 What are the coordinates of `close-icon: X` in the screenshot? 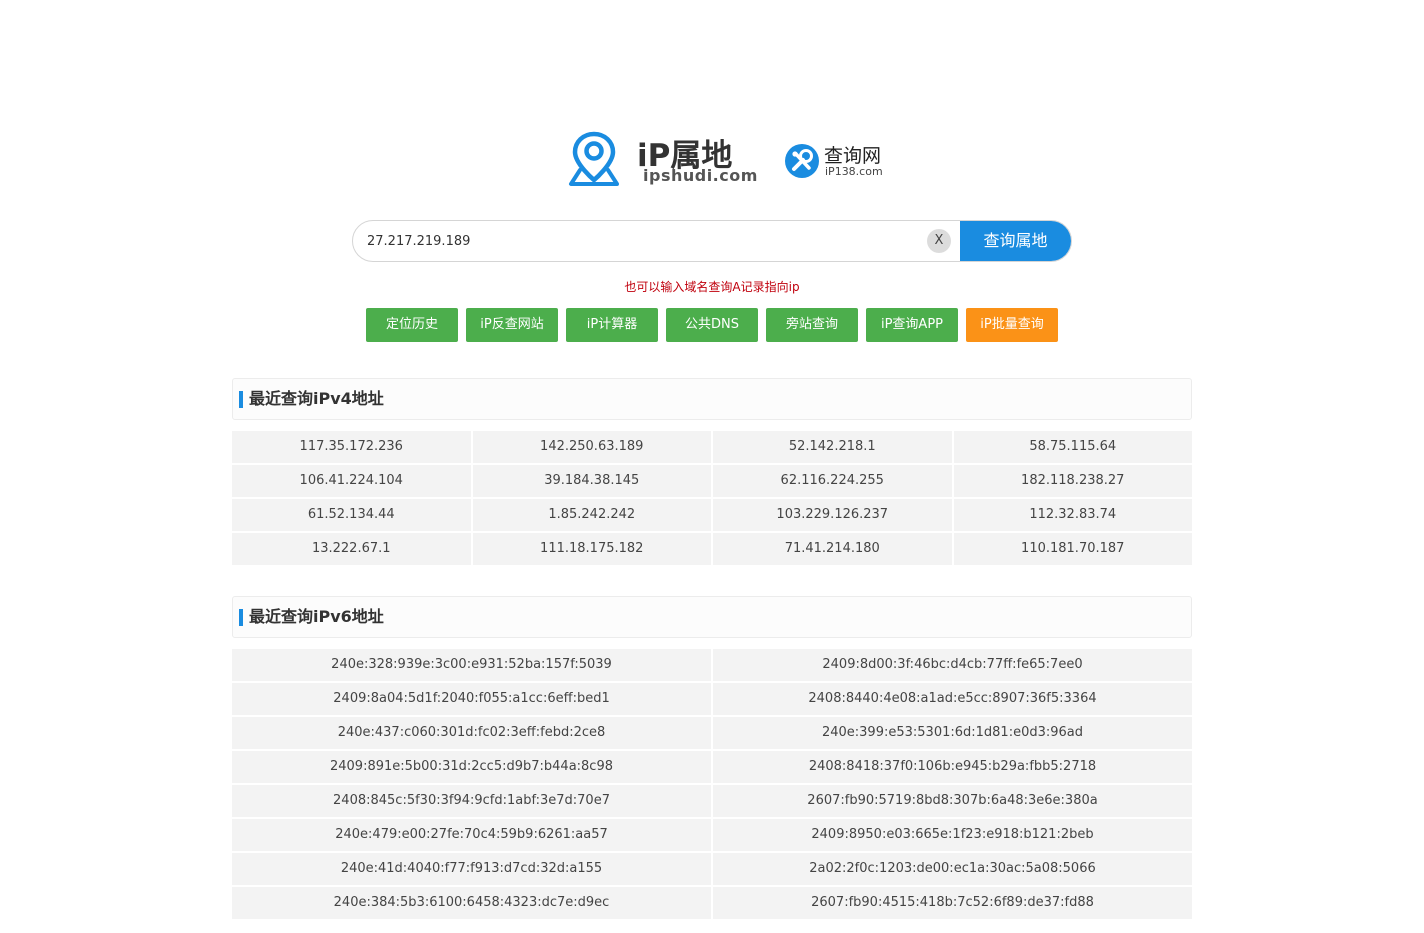 It's located at (939, 240).